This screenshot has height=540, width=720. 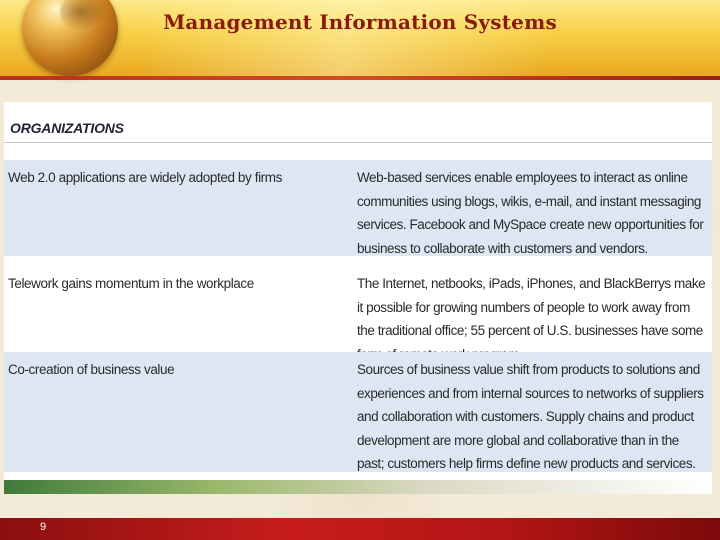 I want to click on globe-icon, so click(x=70, y=38).